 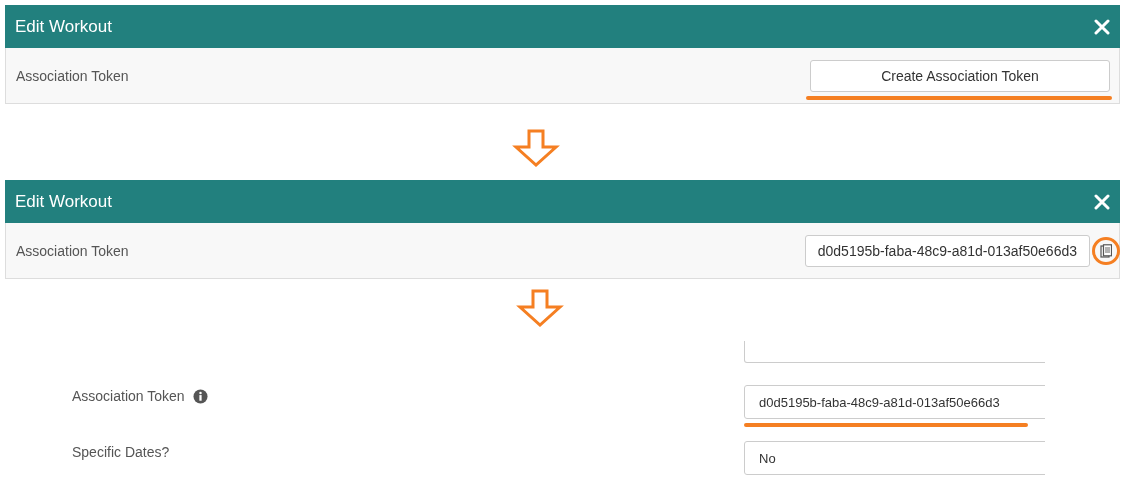 I want to click on input-field: No, so click(x=894, y=458).